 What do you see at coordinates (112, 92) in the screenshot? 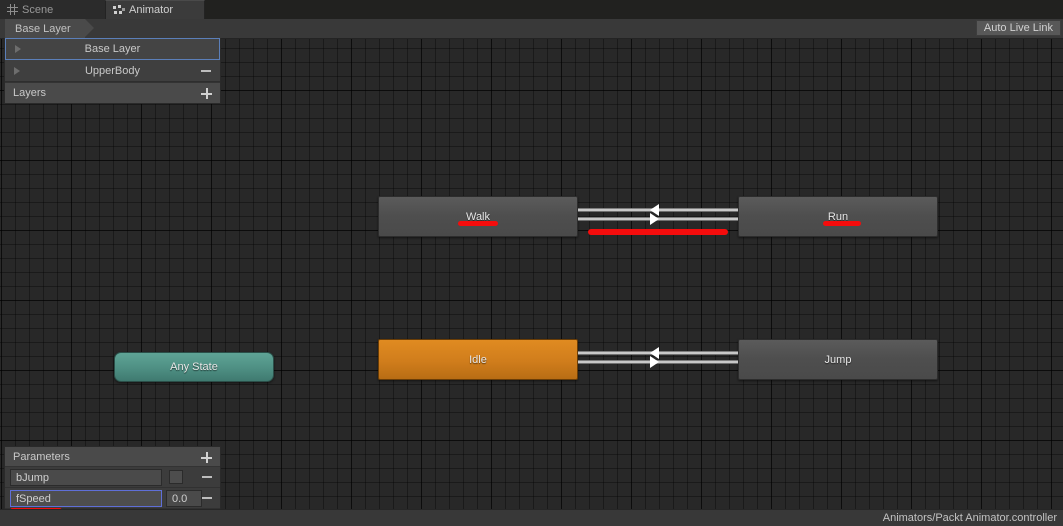
I see `layers-footer: Layers` at bounding box center [112, 92].